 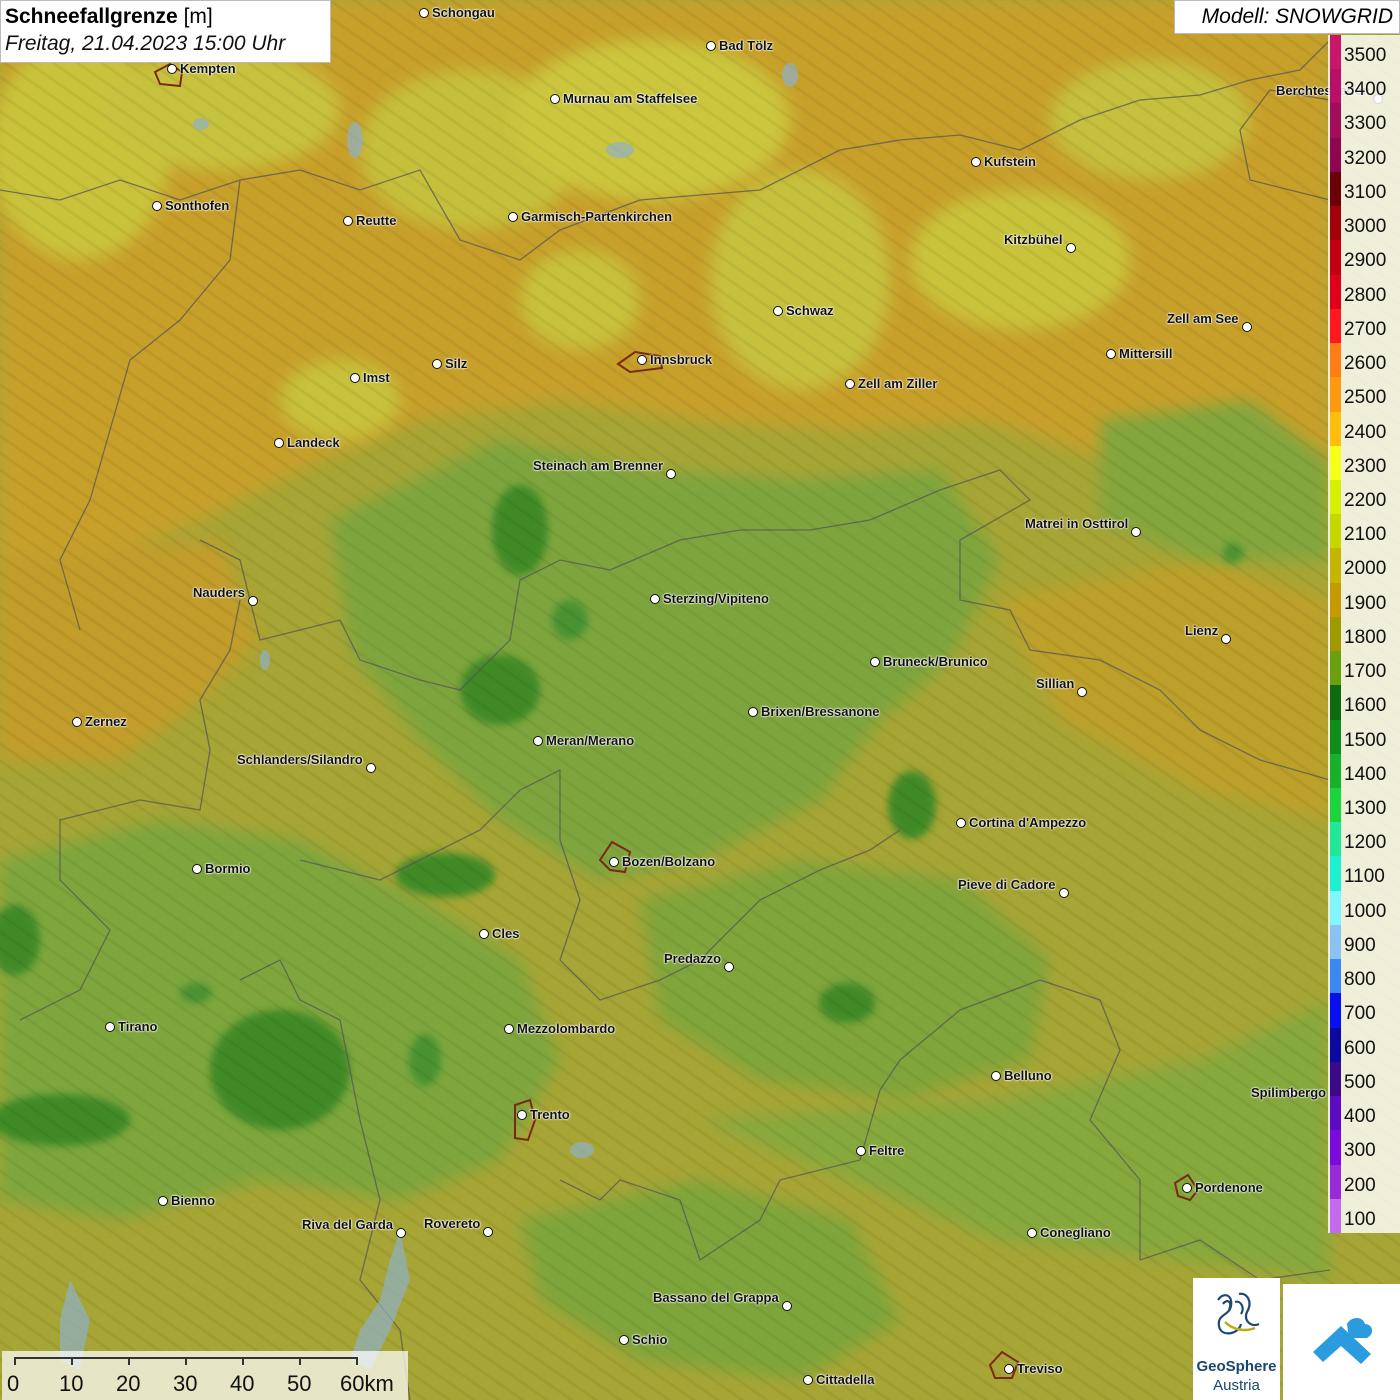 I want to click on city-label: Rovereto, so click(x=452, y=1223).